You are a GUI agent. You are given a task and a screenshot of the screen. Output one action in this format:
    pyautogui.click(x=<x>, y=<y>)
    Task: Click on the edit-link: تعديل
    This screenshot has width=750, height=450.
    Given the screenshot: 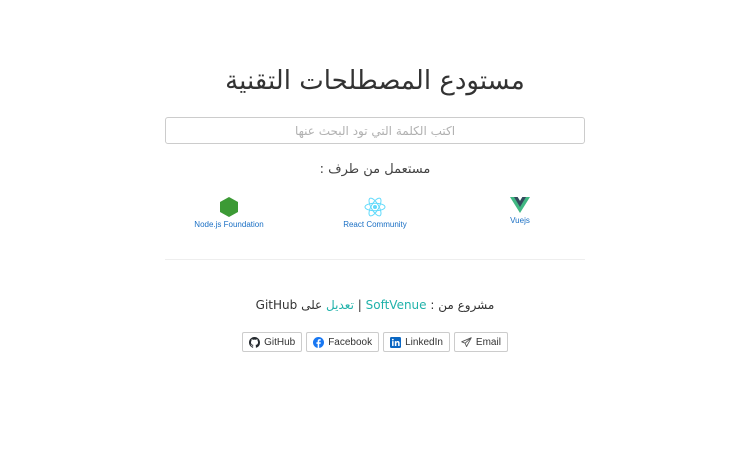 What is the action you would take?
    pyautogui.click(x=340, y=305)
    